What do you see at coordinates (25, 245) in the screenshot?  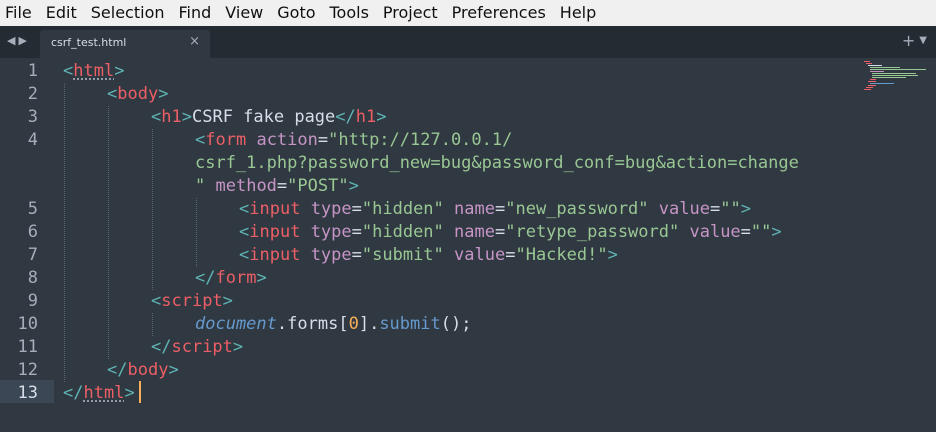 I see `line-number-gutter: 1 2 3 4 5 6 7 8 9 10 11 12 13` at bounding box center [25, 245].